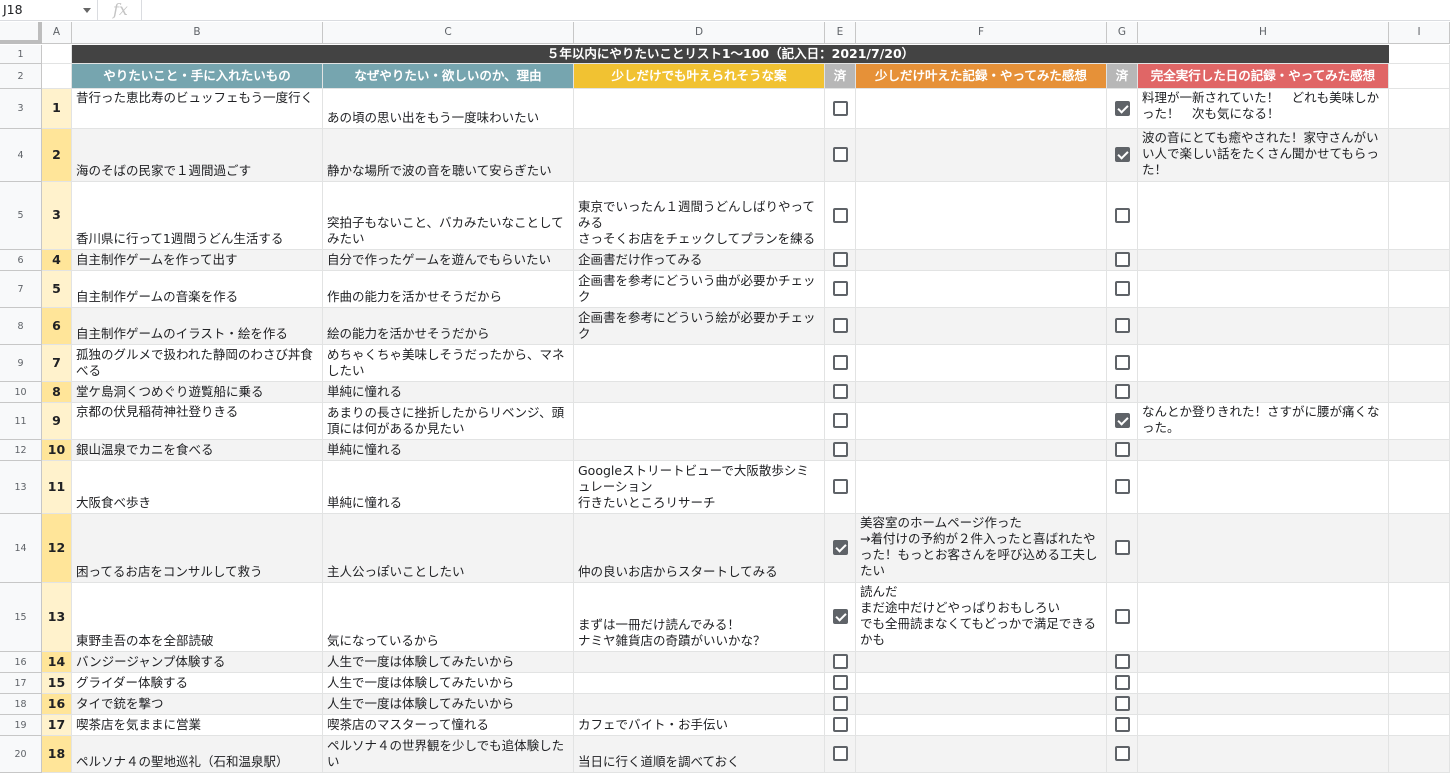 The image size is (1450, 780). Describe the element at coordinates (448, 155) in the screenshot. I see `reason-cell: 静かな場所で波の音を聴いて安らぎたい` at that location.